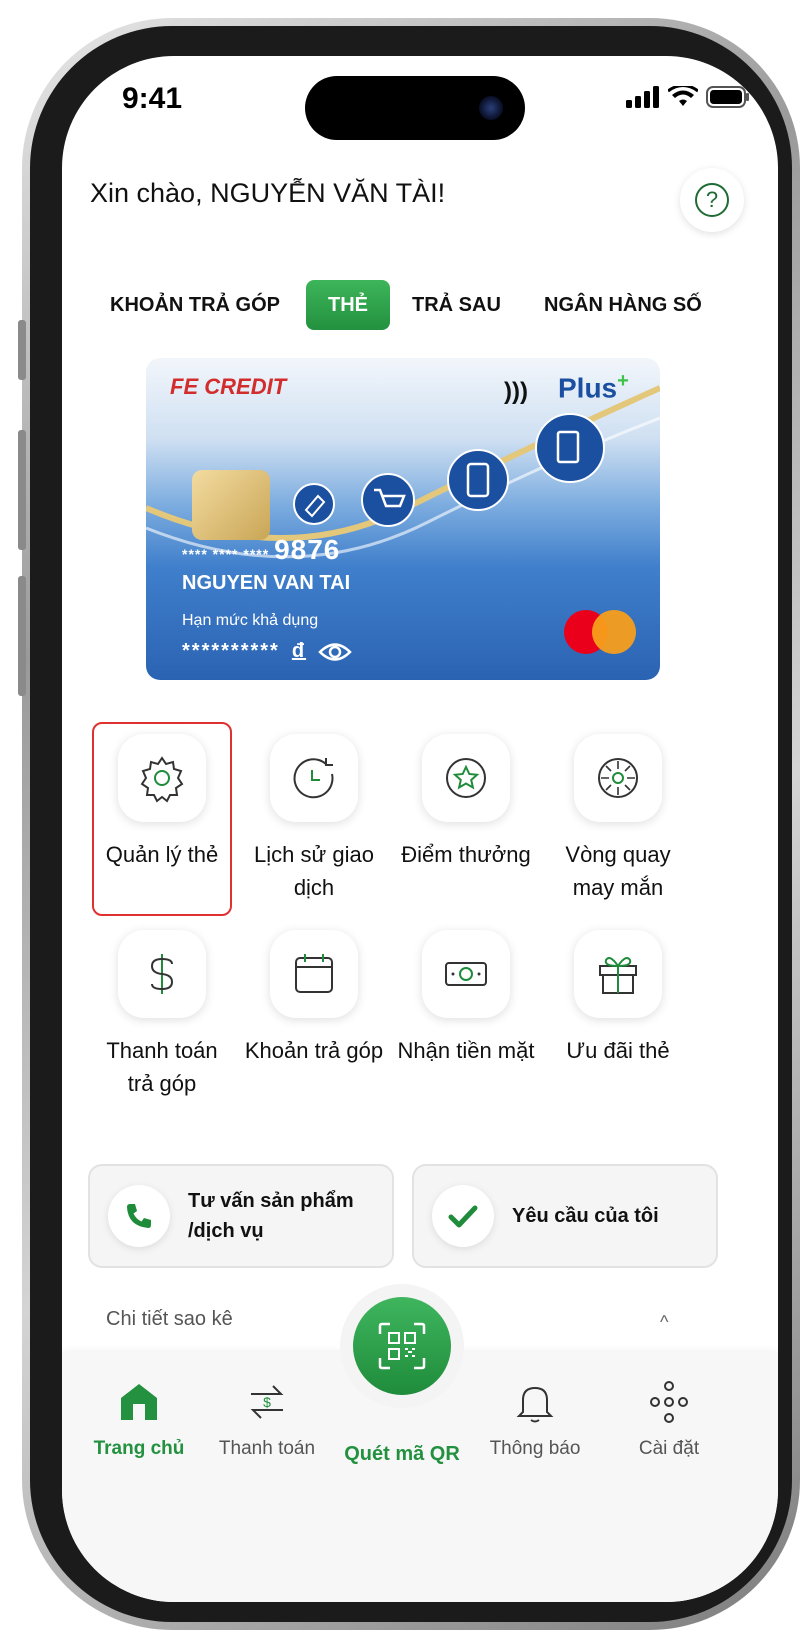 The image size is (806, 1635). I want to click on volume-down-button, so click(22, 636).